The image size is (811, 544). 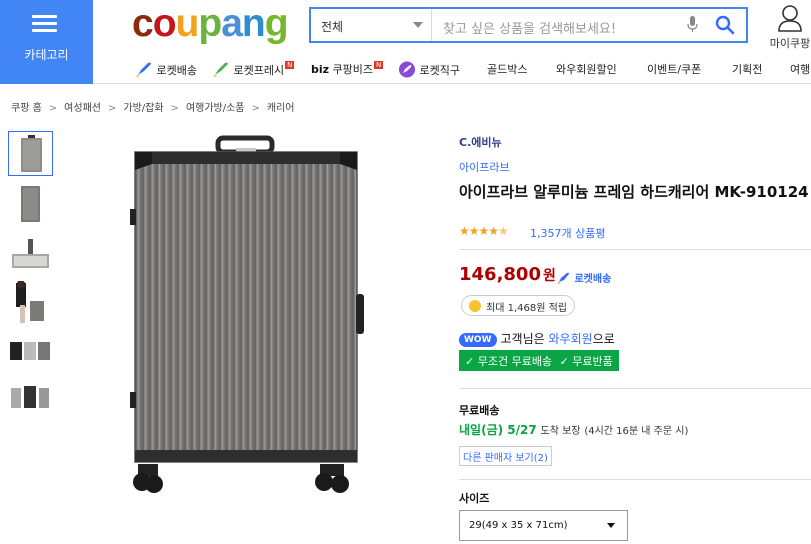 What do you see at coordinates (505, 456) in the screenshot?
I see `other-sellers-button: 다른 판매자 보기(2)` at bounding box center [505, 456].